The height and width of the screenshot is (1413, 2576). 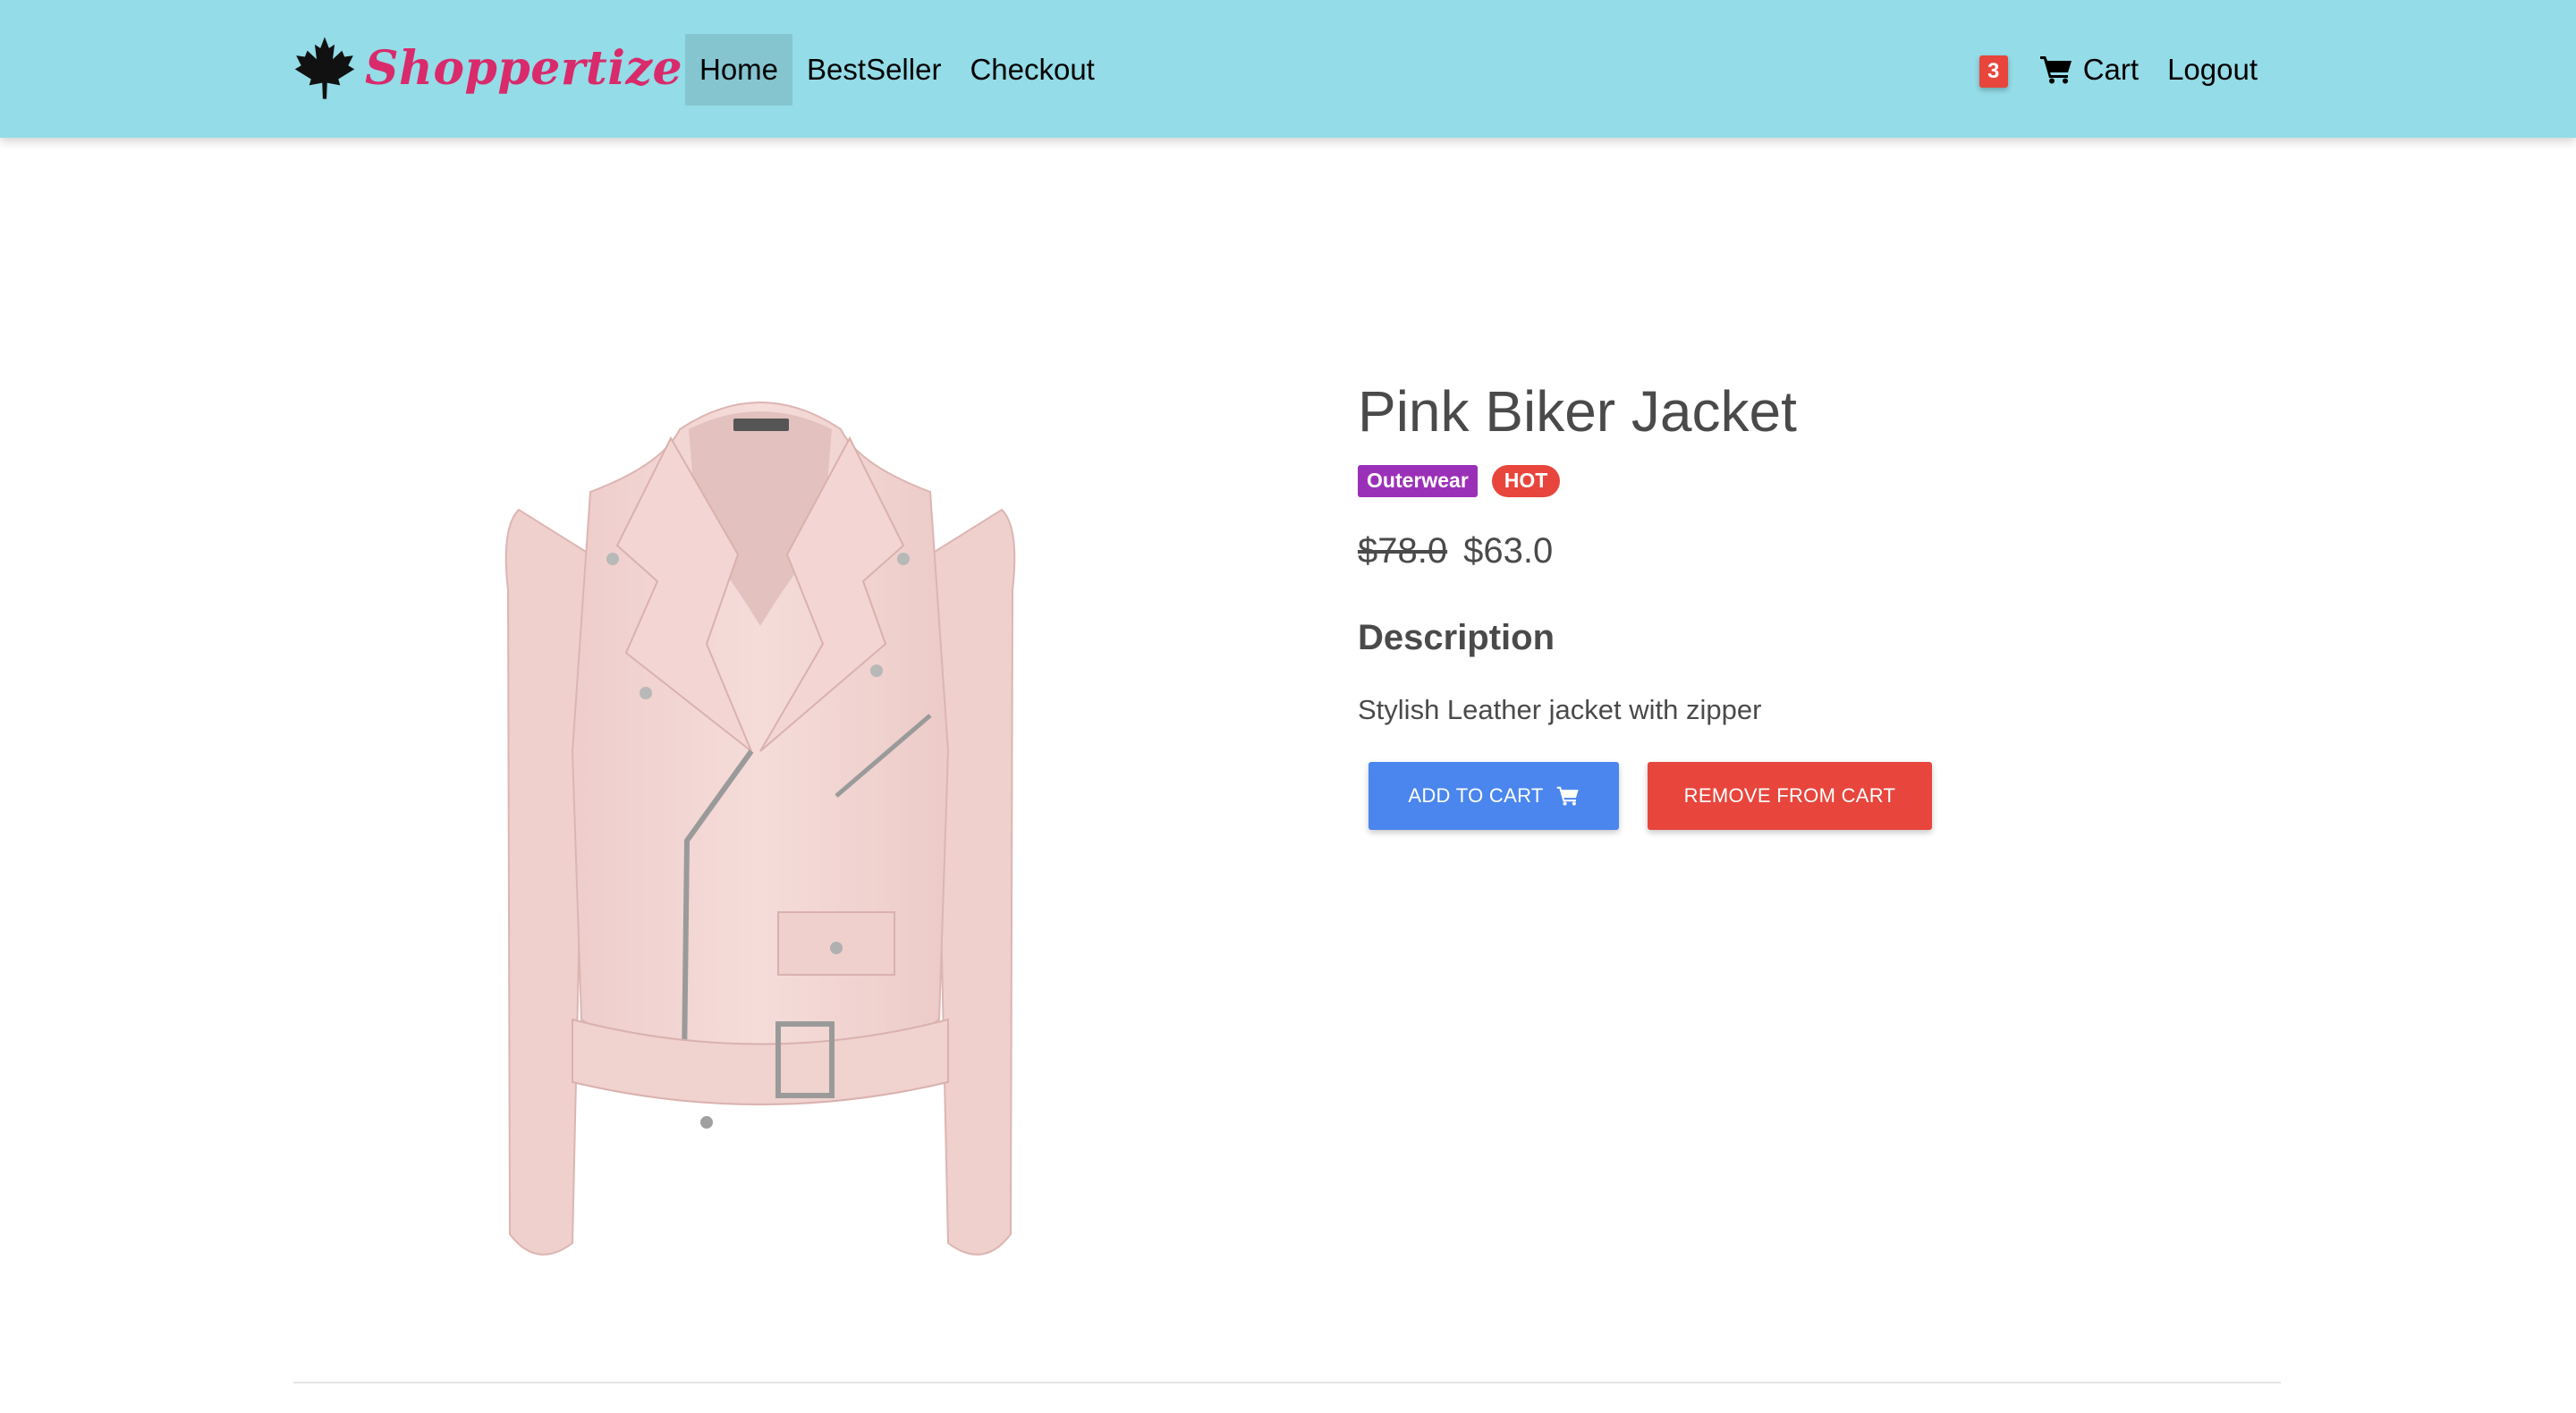 I want to click on product-tags: Outerwear HOT, so click(x=1760, y=480).